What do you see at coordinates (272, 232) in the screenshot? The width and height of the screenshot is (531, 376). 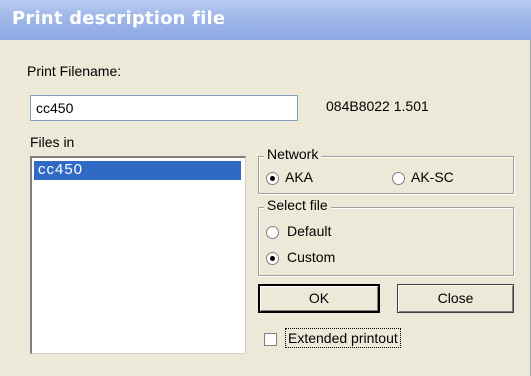 I see `select-file-default-radio` at bounding box center [272, 232].